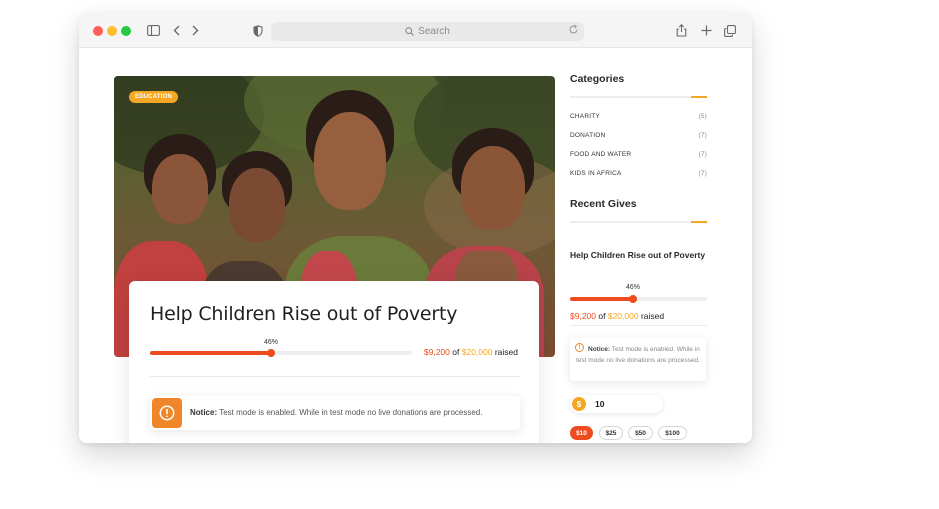 The height and width of the screenshot is (509, 939). I want to click on campaign-title: Help Children Rise out of Poverty, so click(304, 314).